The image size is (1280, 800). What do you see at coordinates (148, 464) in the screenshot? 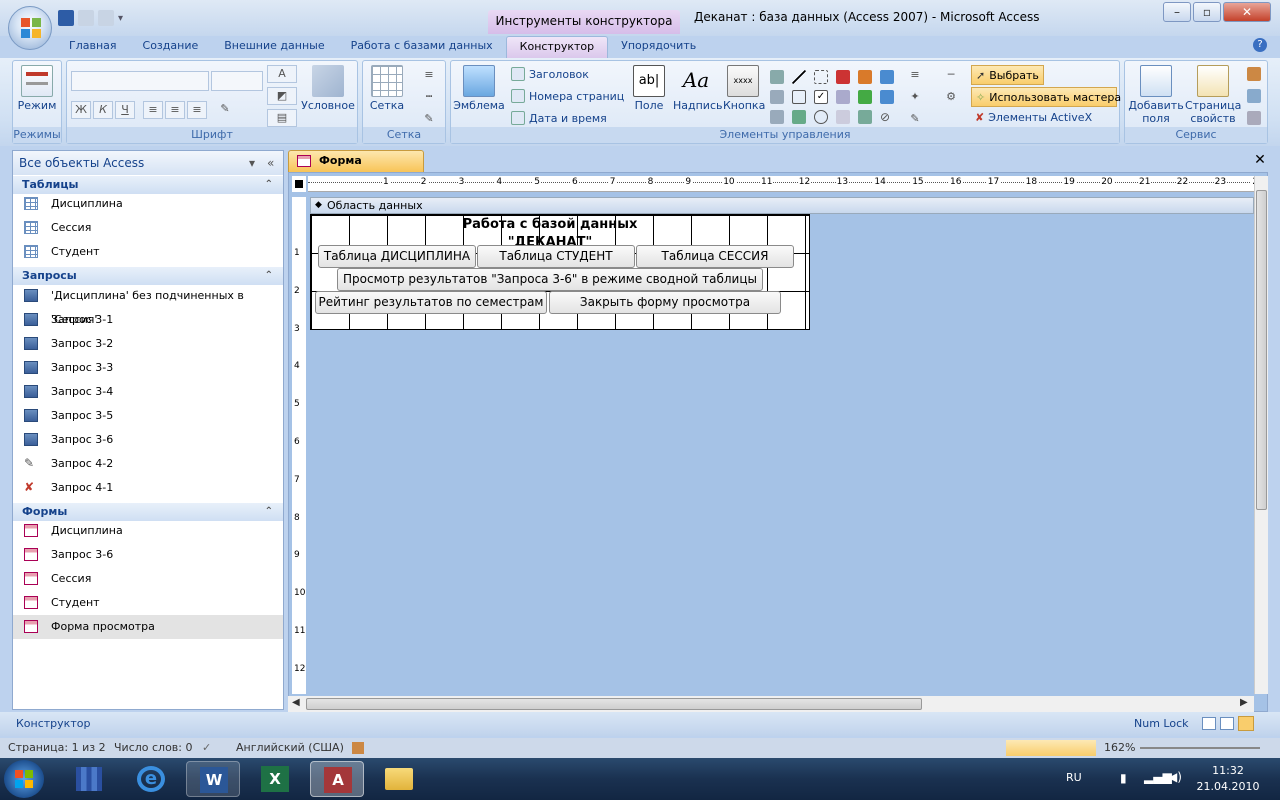
I see `nav-item-query: ✎ Запрос 4-2` at bounding box center [148, 464].